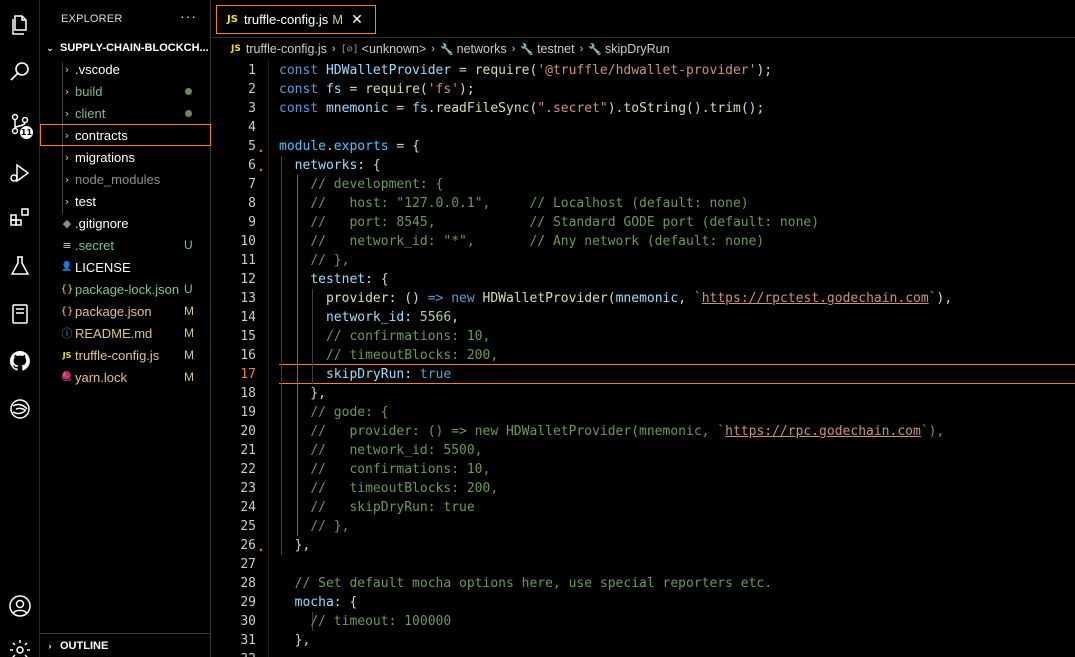 The image size is (1075, 657). What do you see at coordinates (404, 488) in the screenshot?
I see `code-token: // timeoutBlocks: 200,` at bounding box center [404, 488].